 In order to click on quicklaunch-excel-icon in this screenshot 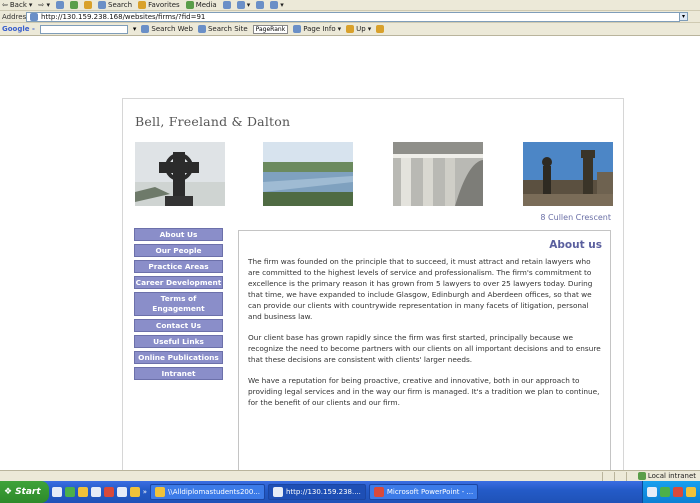, I will do `click(69, 492)`.